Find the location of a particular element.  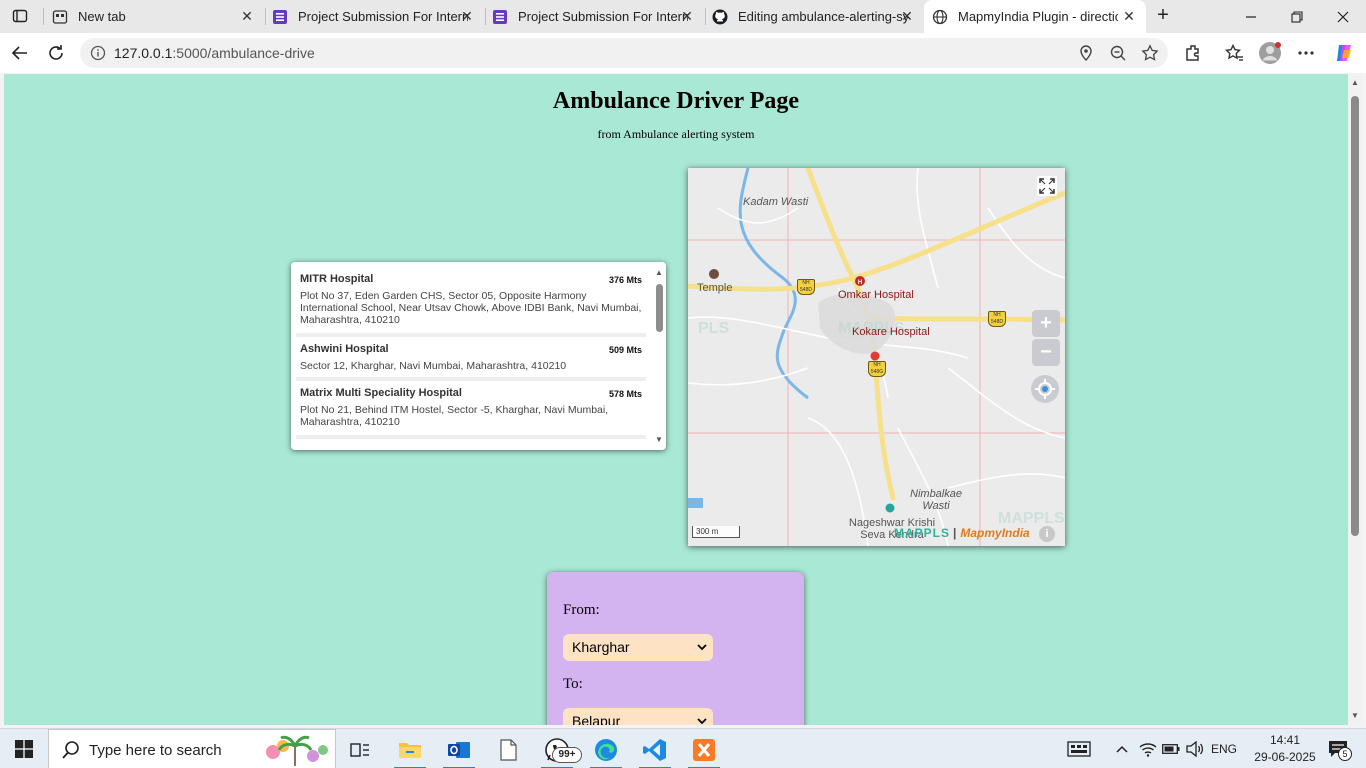

address-bar: 127.0.0.1:5000/ambulance-drive is located at coordinates (624, 53).